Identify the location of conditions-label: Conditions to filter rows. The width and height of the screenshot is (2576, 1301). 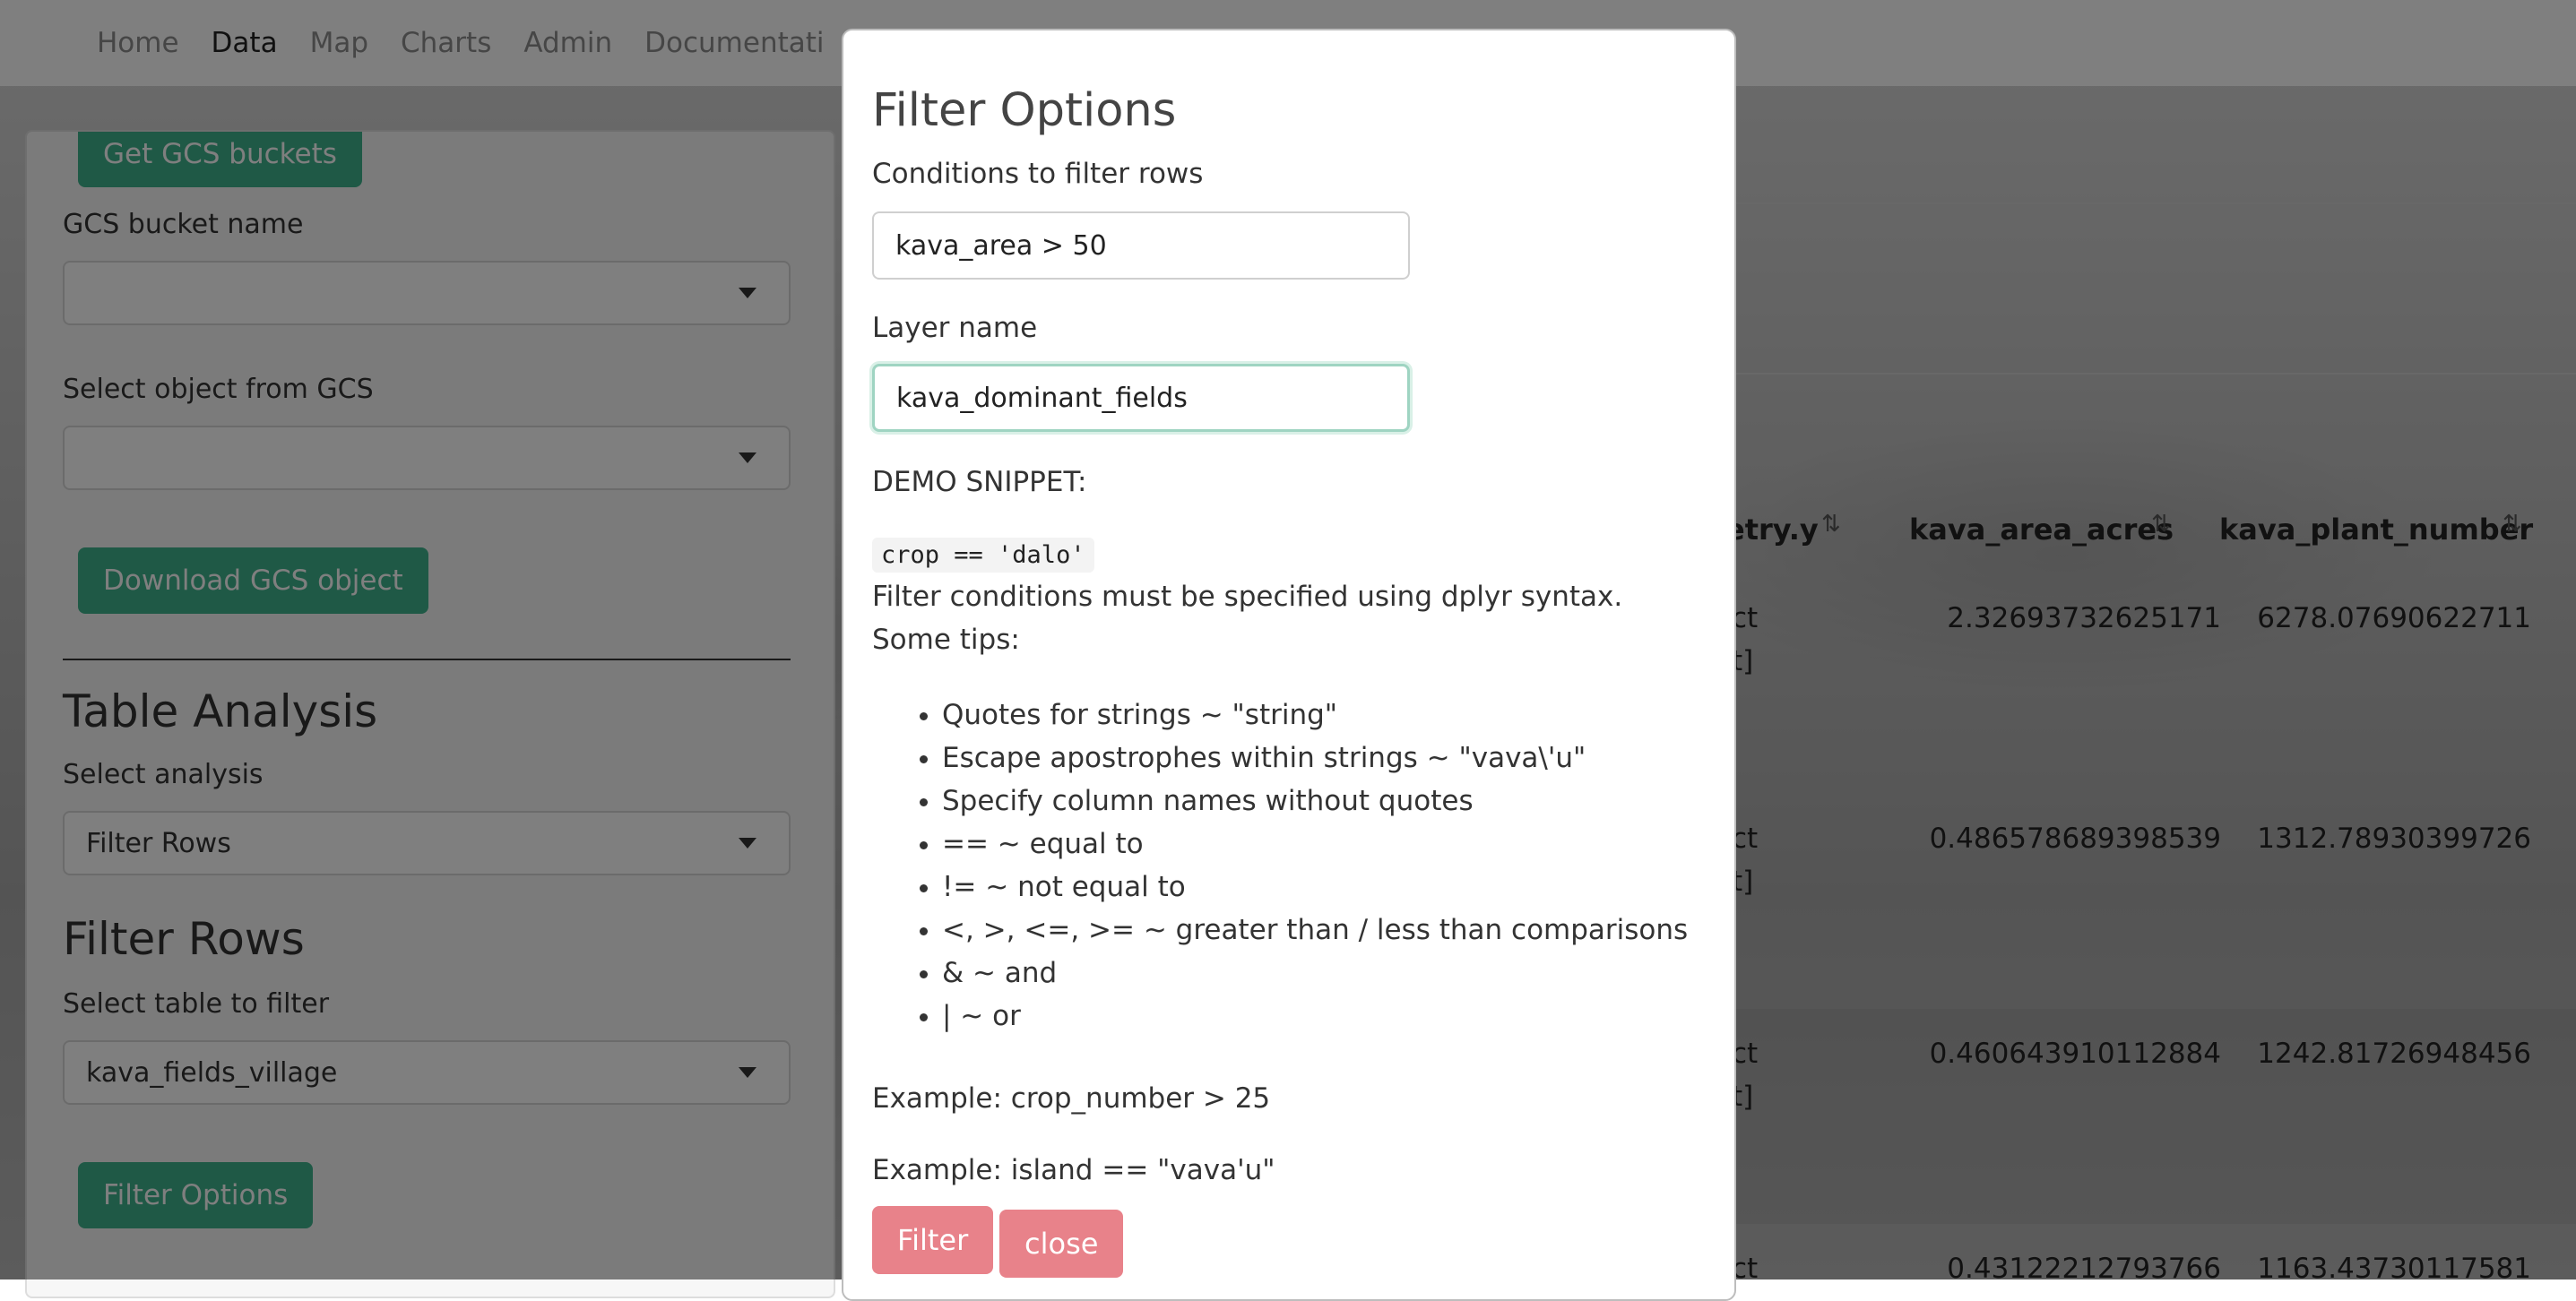
(1038, 174).